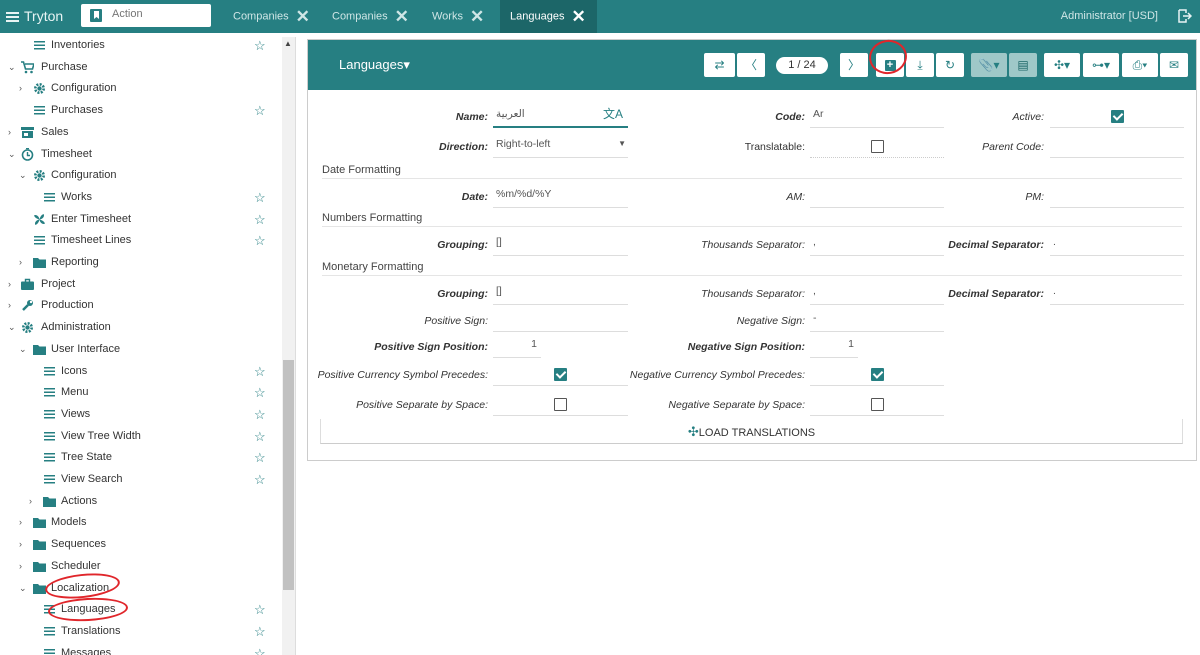 This screenshot has height=655, width=1200. I want to click on sidebar-item-administration: ⌄ Administration, so click(140, 327).